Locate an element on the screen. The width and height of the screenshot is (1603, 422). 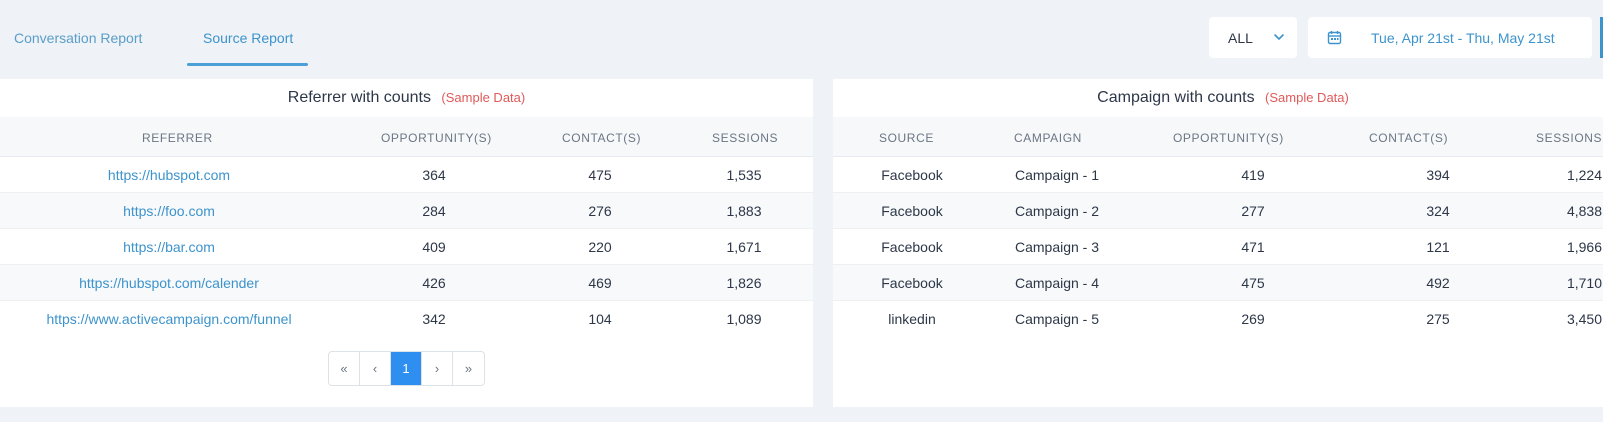
contact-count: 220 is located at coordinates (600, 247).